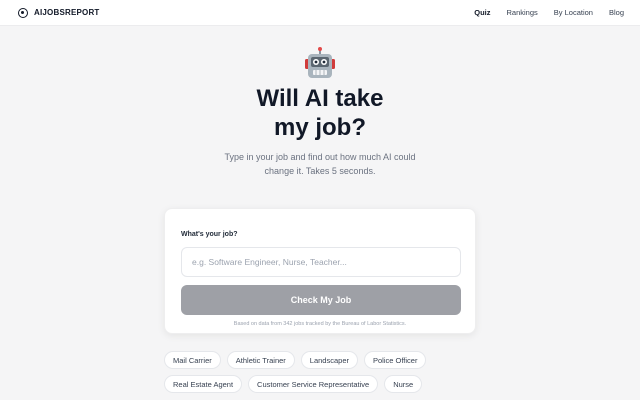  I want to click on suggestion-chip: Police Officer, so click(395, 360).